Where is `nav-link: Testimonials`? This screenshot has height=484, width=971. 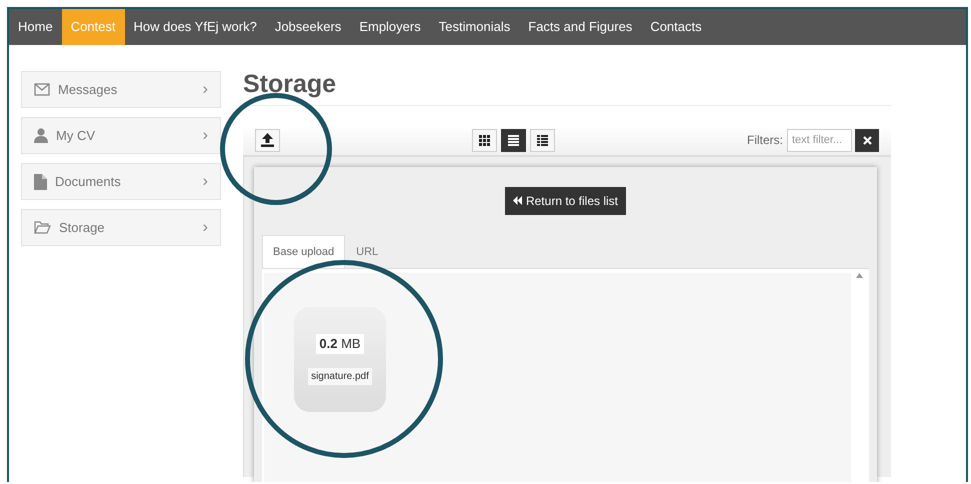
nav-link: Testimonials is located at coordinates (475, 27).